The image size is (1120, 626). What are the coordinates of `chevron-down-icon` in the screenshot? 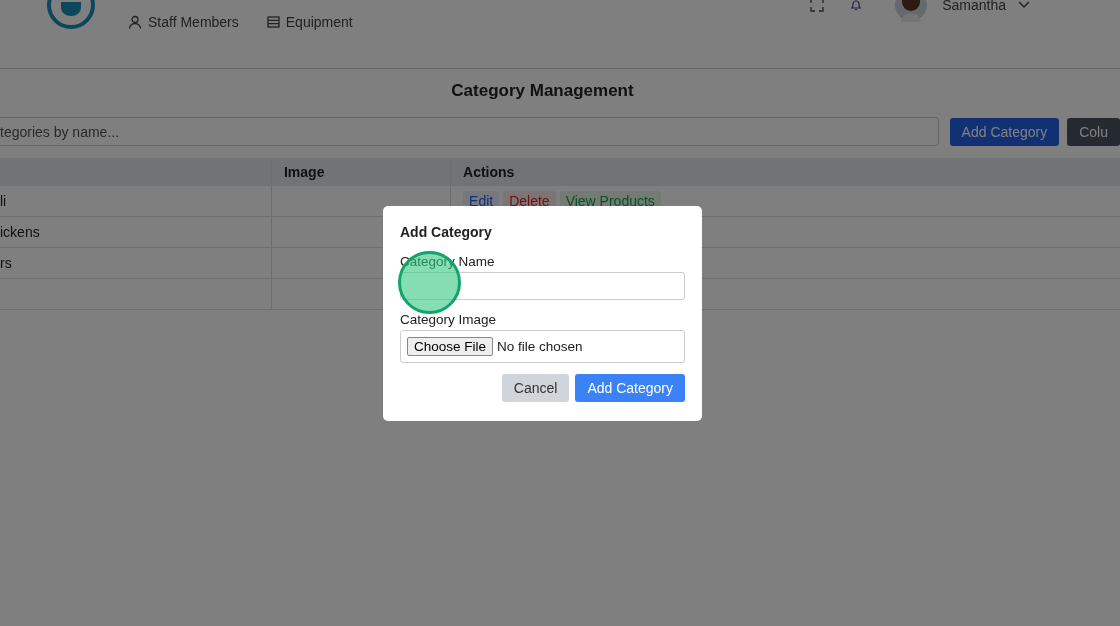 It's located at (1024, 5).